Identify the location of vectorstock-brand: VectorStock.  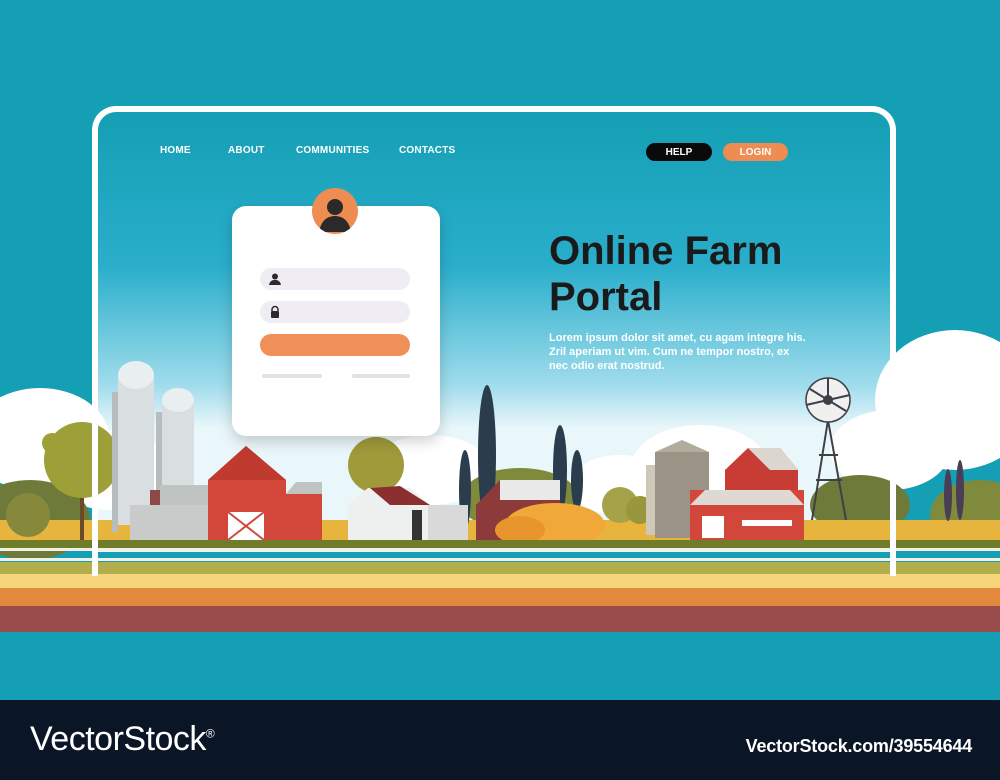
(118, 739).